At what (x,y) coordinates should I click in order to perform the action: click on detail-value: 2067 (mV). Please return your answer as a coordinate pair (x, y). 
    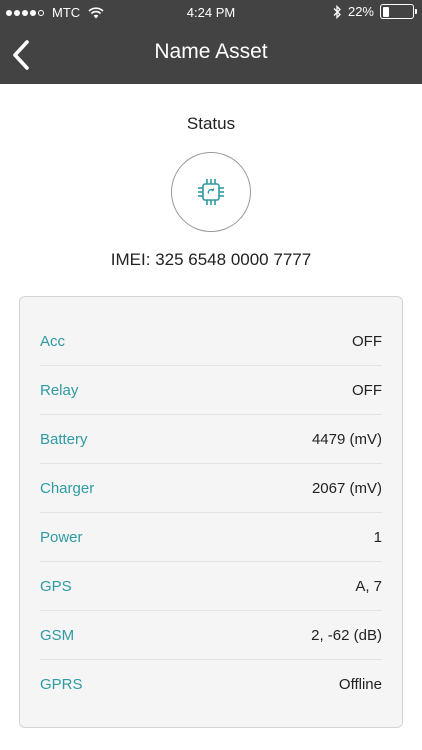
    Looking at the image, I should click on (346, 488).